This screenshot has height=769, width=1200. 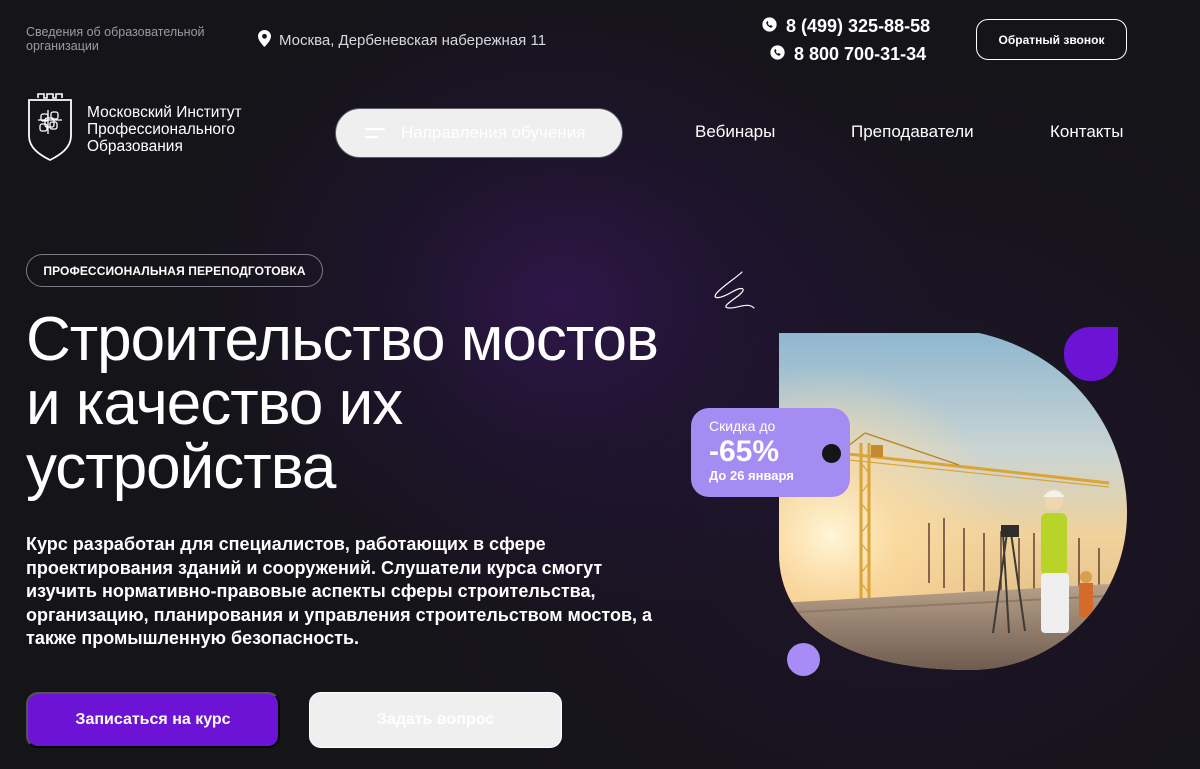 I want to click on discount-label: Скидка до, so click(x=742, y=426).